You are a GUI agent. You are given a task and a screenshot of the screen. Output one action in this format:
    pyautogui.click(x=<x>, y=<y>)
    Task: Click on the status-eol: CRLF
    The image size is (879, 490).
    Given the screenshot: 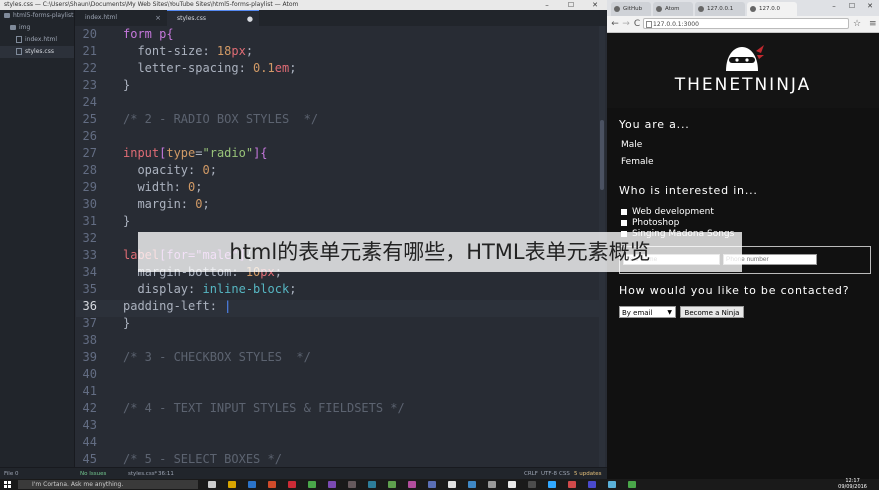 What is the action you would take?
    pyautogui.click(x=531, y=473)
    